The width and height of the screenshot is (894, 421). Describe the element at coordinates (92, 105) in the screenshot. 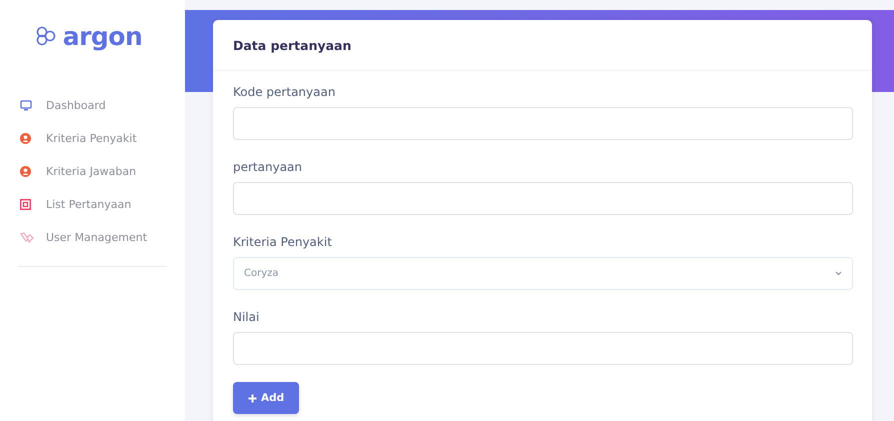

I see `sidebar-item: Dashboard` at that location.